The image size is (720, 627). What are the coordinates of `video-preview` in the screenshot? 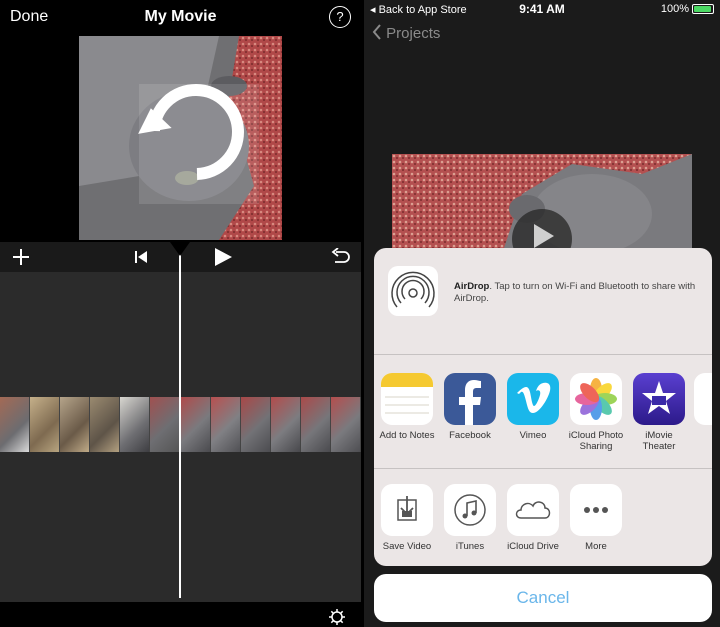 It's located at (180, 138).